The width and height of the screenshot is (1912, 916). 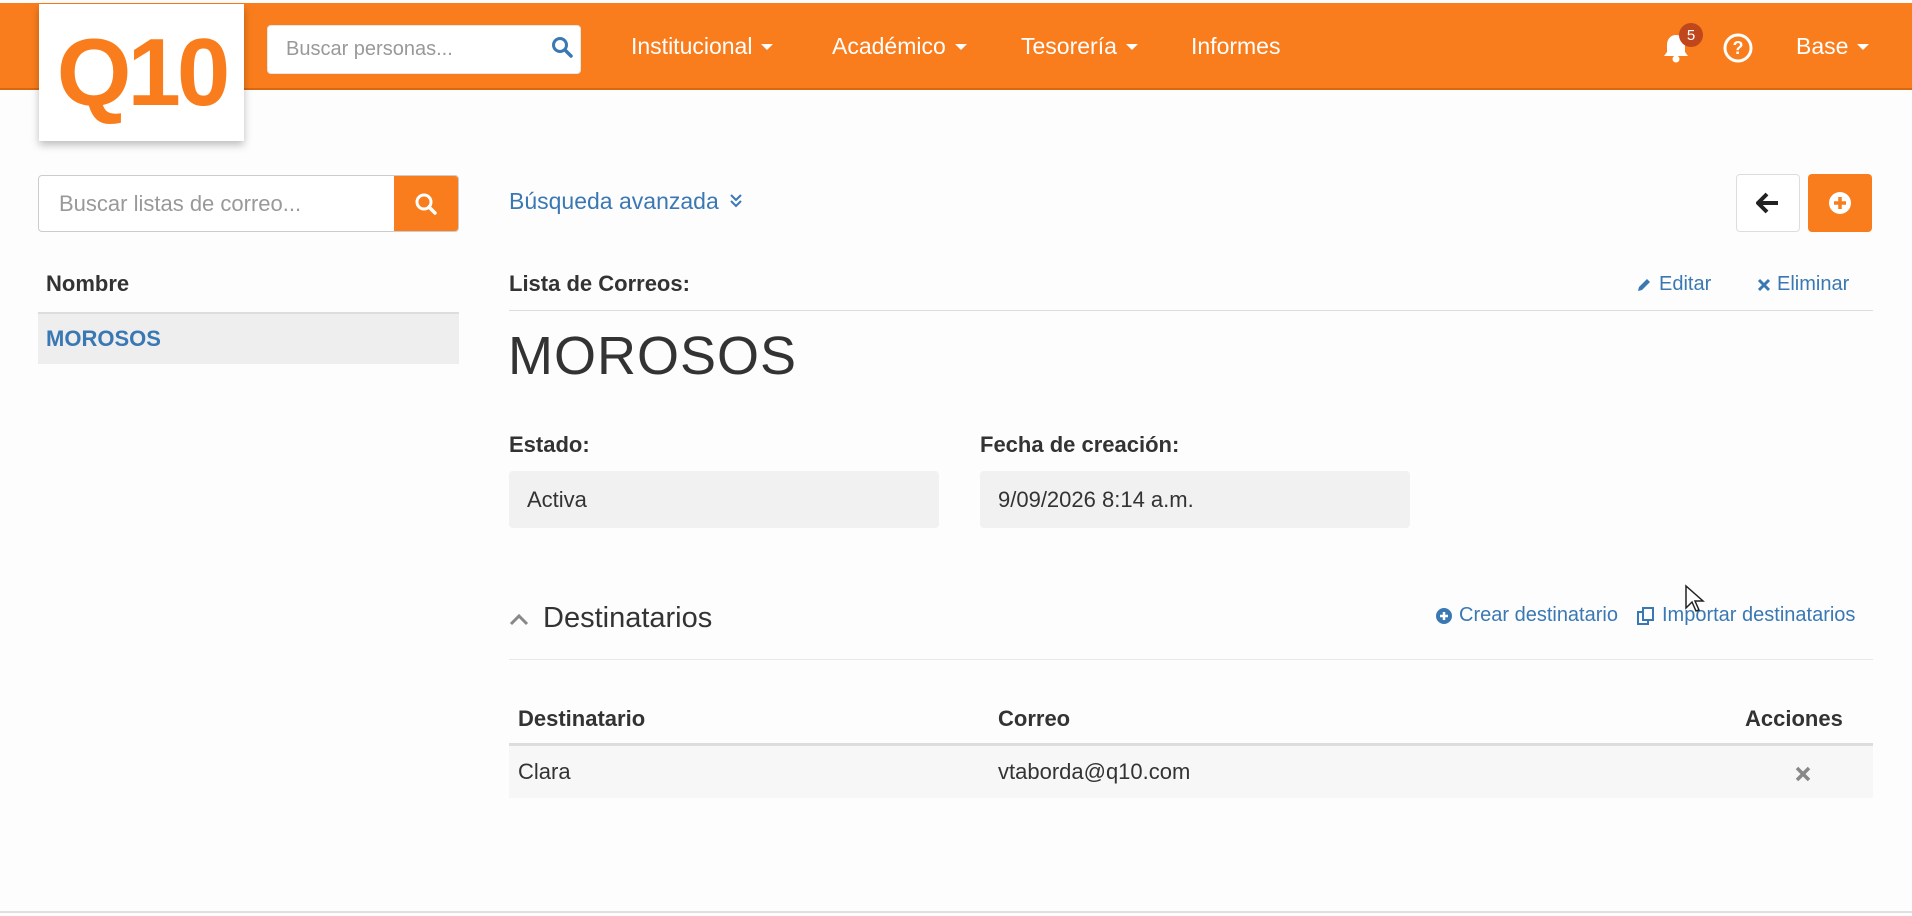 What do you see at coordinates (418, 49) in the screenshot?
I see `people-search-input` at bounding box center [418, 49].